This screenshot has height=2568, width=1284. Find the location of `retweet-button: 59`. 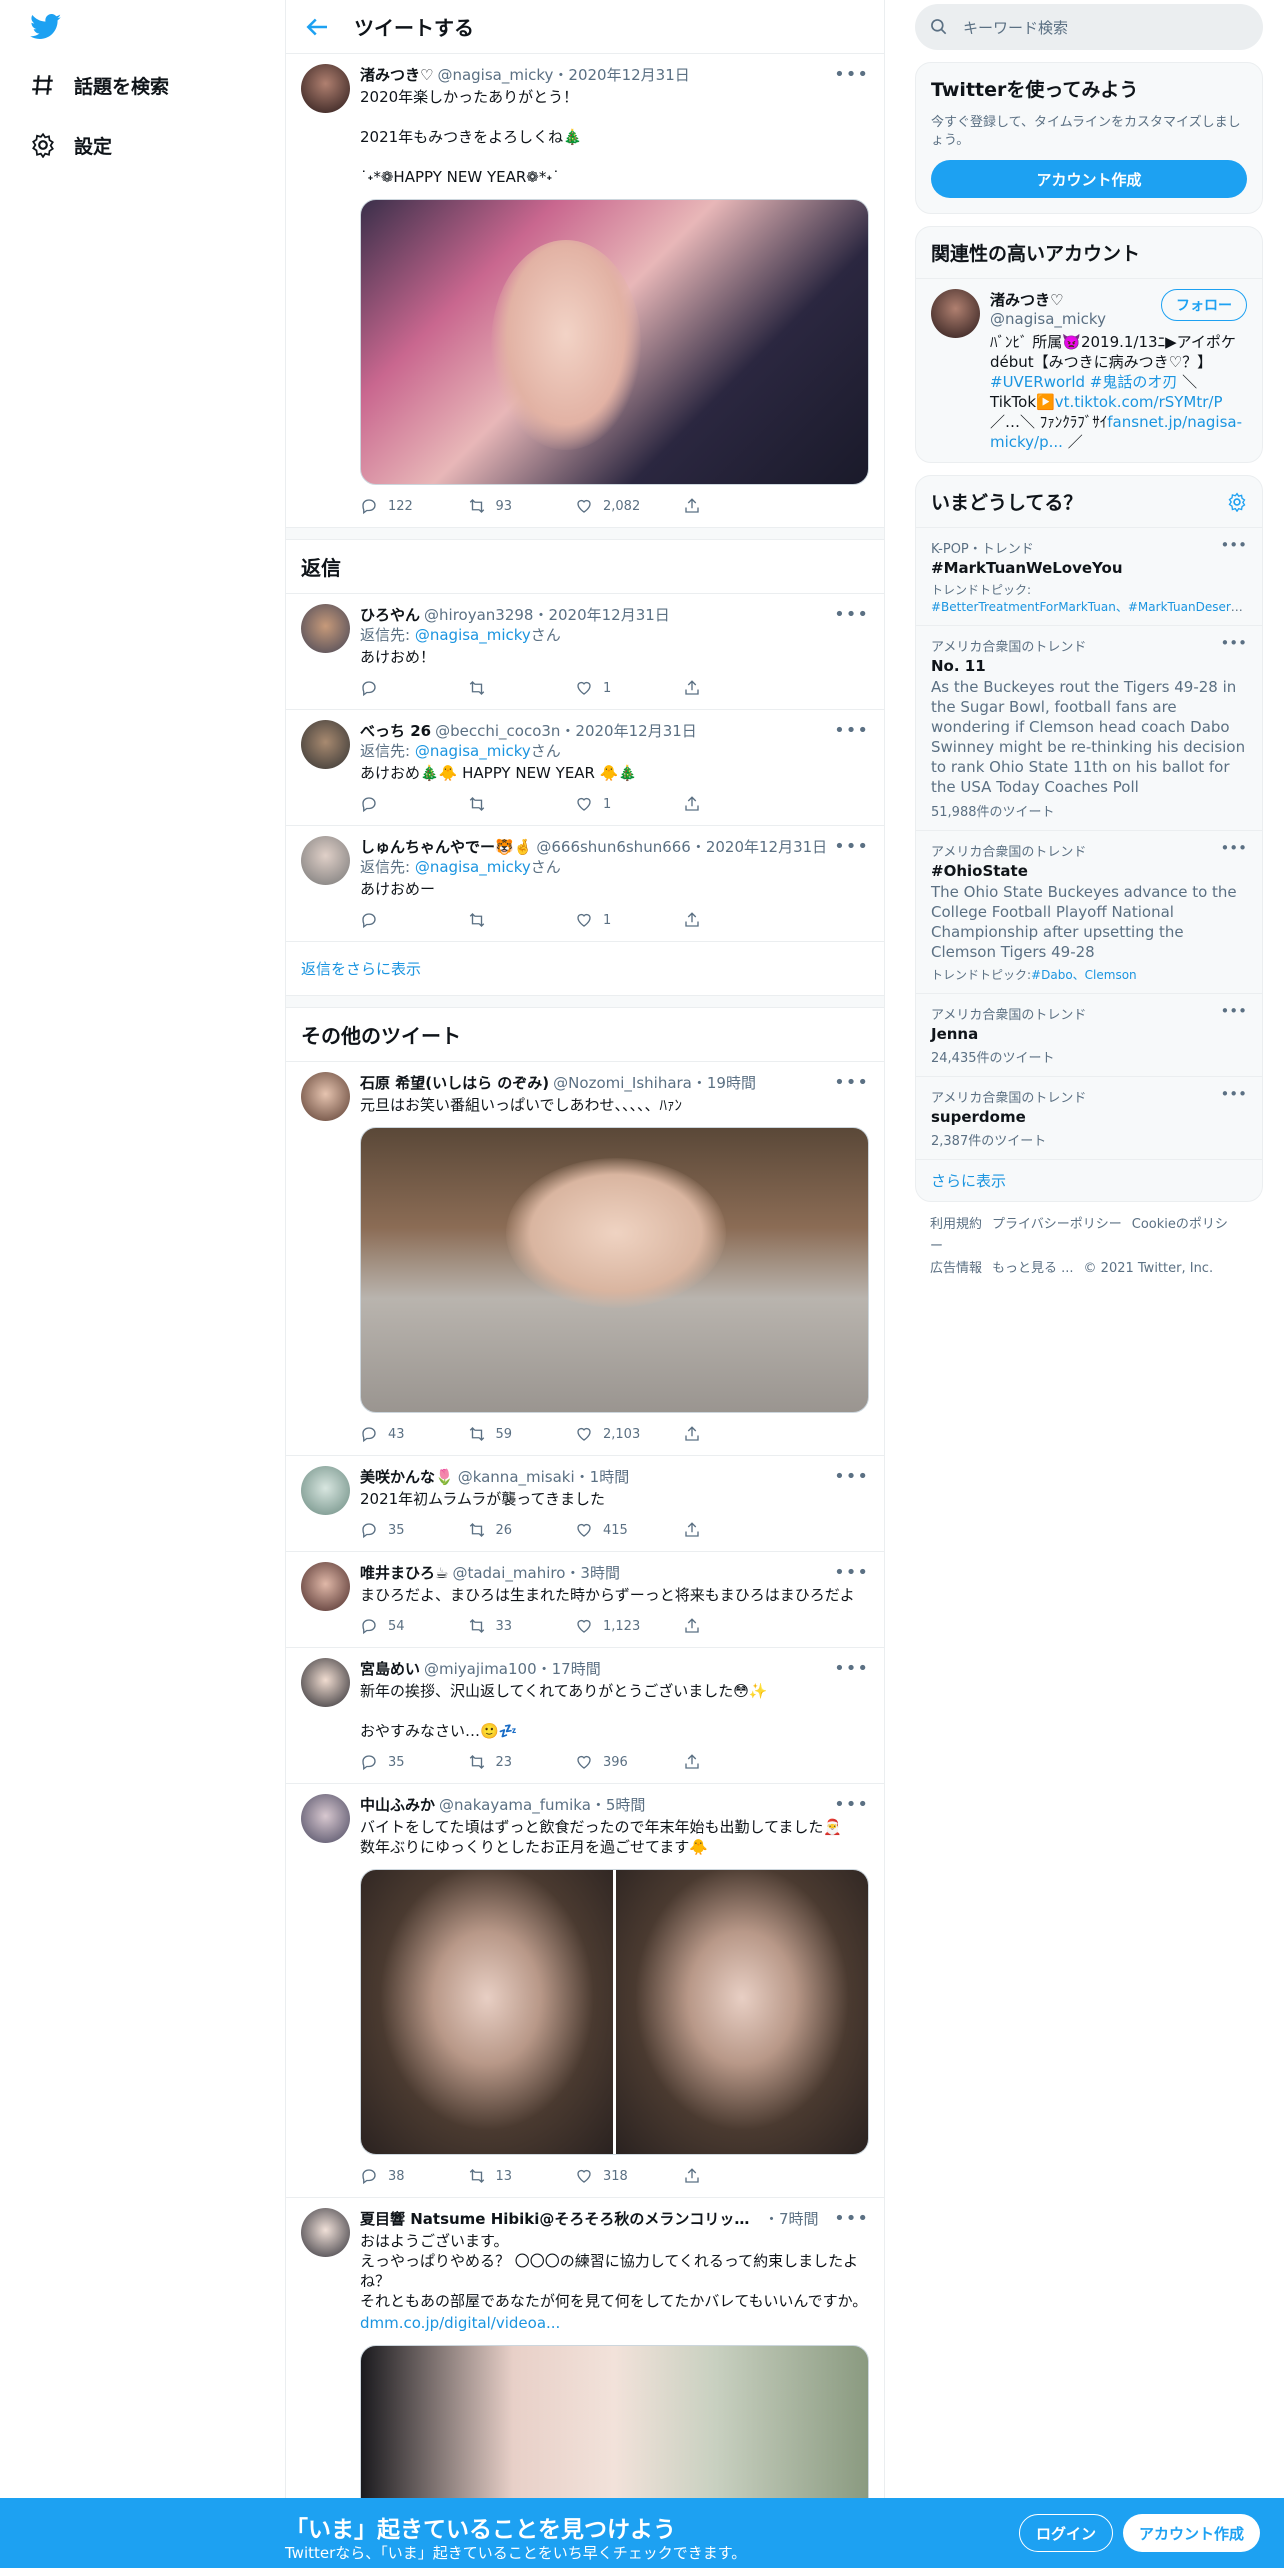

retweet-button: 59 is located at coordinates (522, 1434).